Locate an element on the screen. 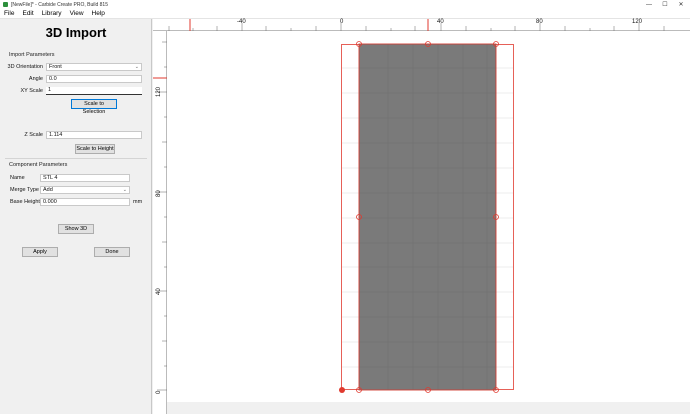  base-height-unit: mm is located at coordinates (138, 202).